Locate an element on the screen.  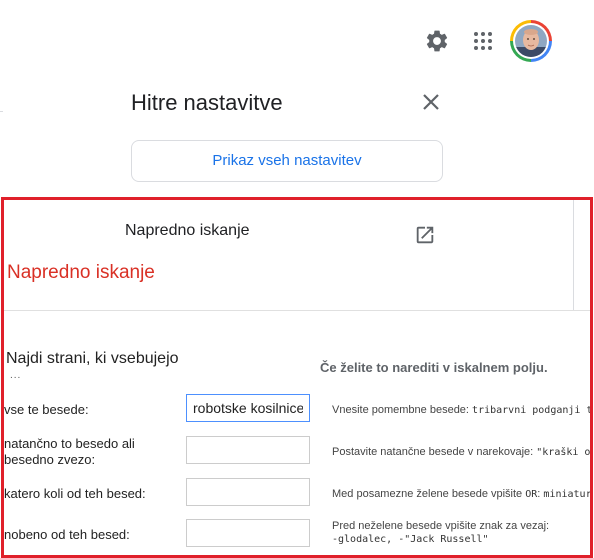
hint-example: miniatur is located at coordinates (567, 494).